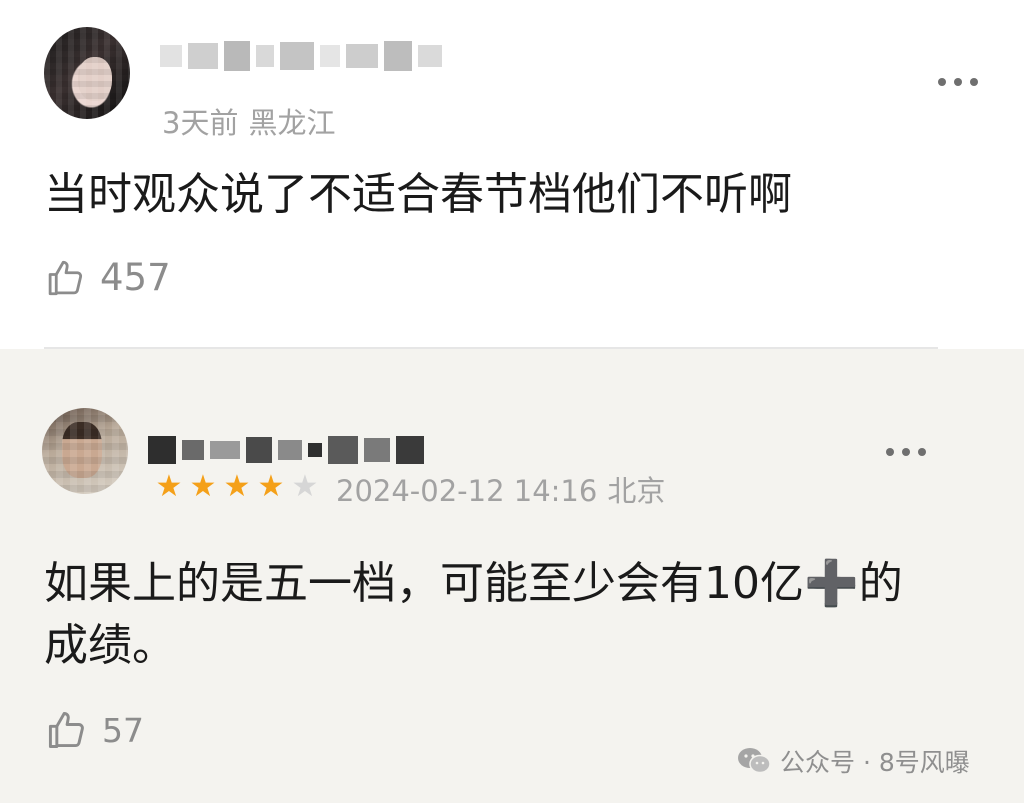  I want to click on watermark-text: 公众号 · 8号风曝, so click(875, 762).